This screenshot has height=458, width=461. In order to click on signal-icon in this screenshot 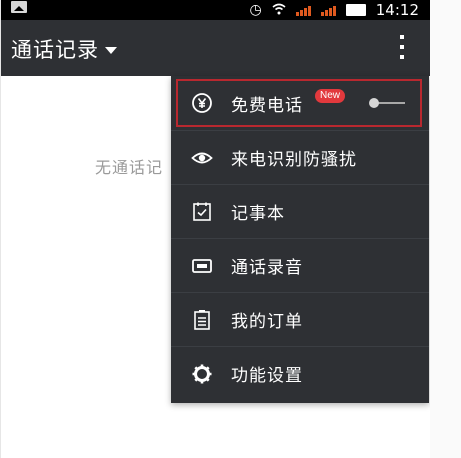, I will do `click(303, 10)`.